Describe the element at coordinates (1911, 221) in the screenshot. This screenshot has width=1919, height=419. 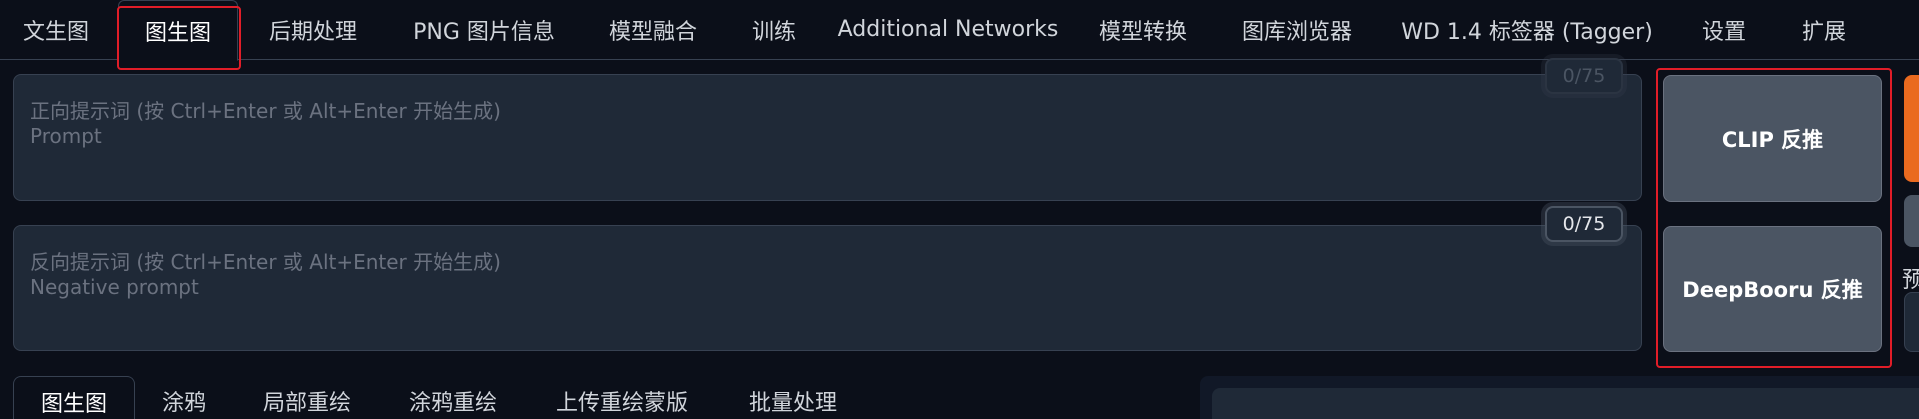
I see `tool-button` at that location.